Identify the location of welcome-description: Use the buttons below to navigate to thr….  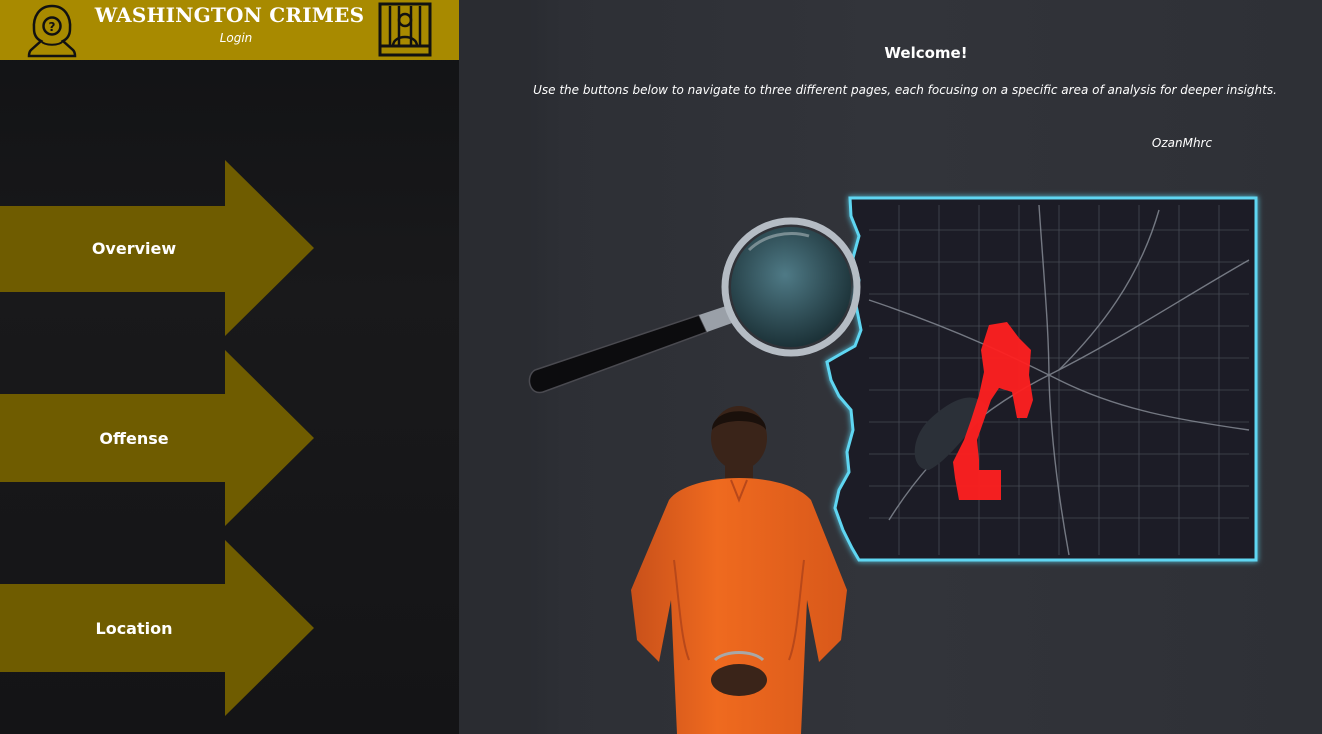
(905, 90).